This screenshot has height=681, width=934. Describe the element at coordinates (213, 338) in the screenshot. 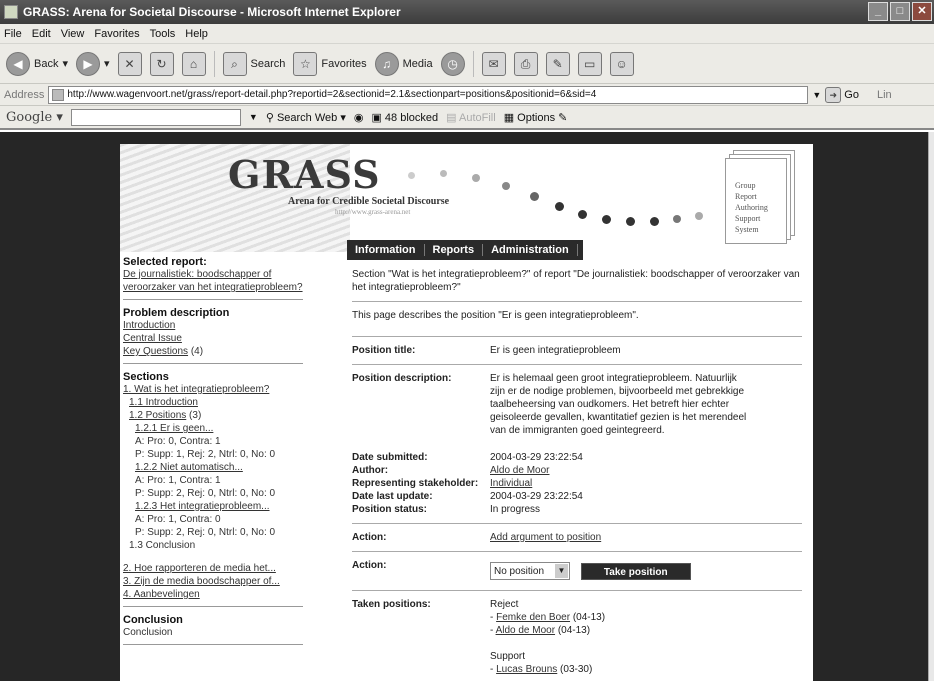

I see `central-issue-link: Central Issue` at that location.